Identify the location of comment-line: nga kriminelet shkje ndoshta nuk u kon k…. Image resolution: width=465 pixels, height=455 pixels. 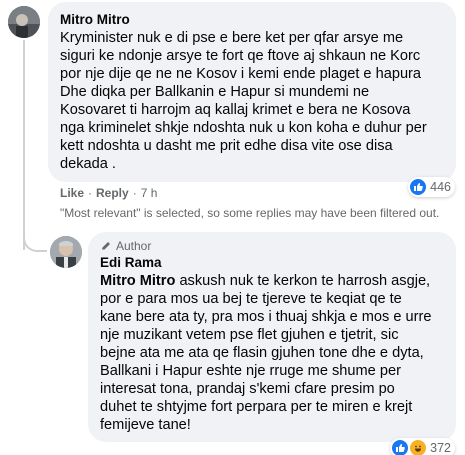
(243, 128).